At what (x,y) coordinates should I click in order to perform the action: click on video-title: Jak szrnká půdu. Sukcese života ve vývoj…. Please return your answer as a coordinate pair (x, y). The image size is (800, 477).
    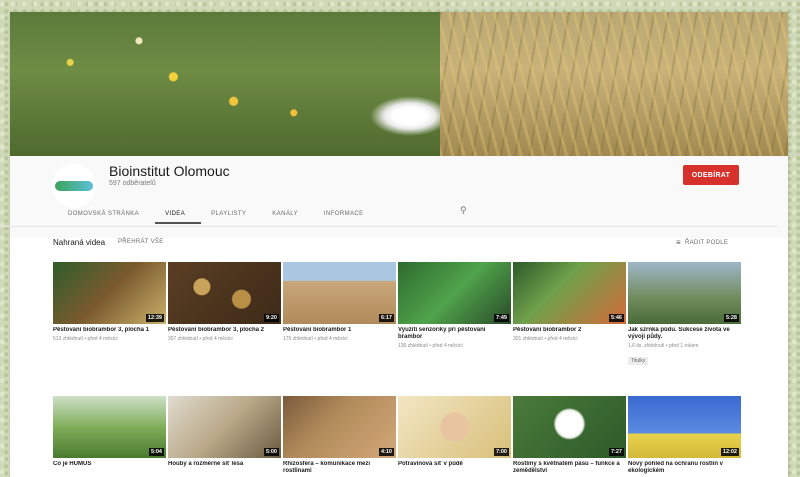
    Looking at the image, I should click on (684, 334).